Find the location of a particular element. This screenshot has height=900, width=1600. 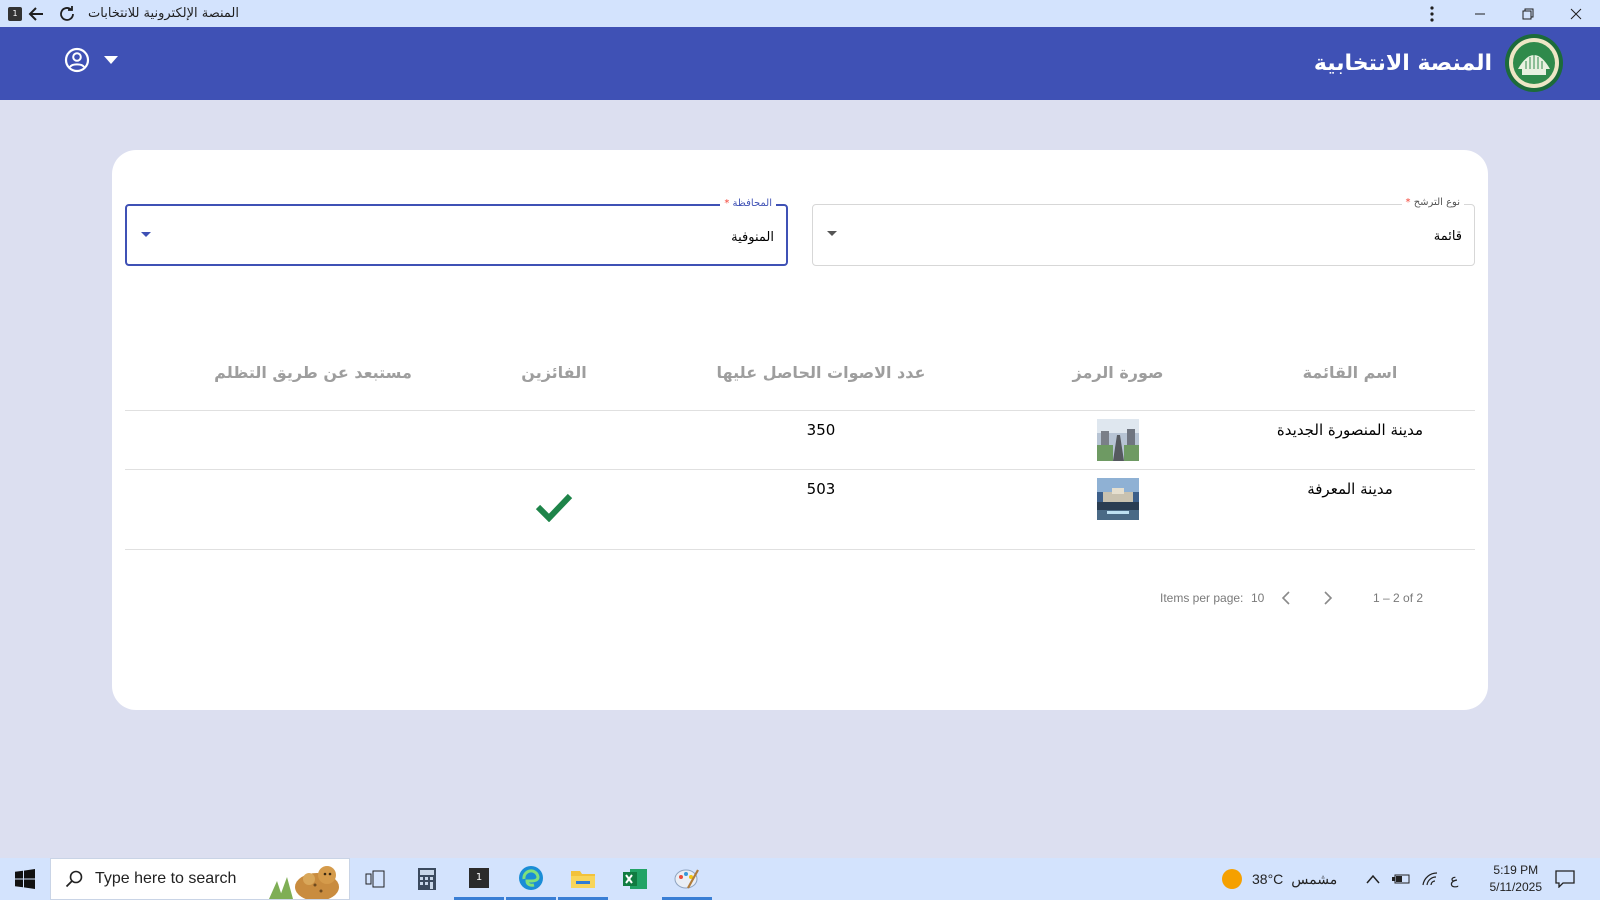

search-placeholder: Type here to search is located at coordinates (166, 878).